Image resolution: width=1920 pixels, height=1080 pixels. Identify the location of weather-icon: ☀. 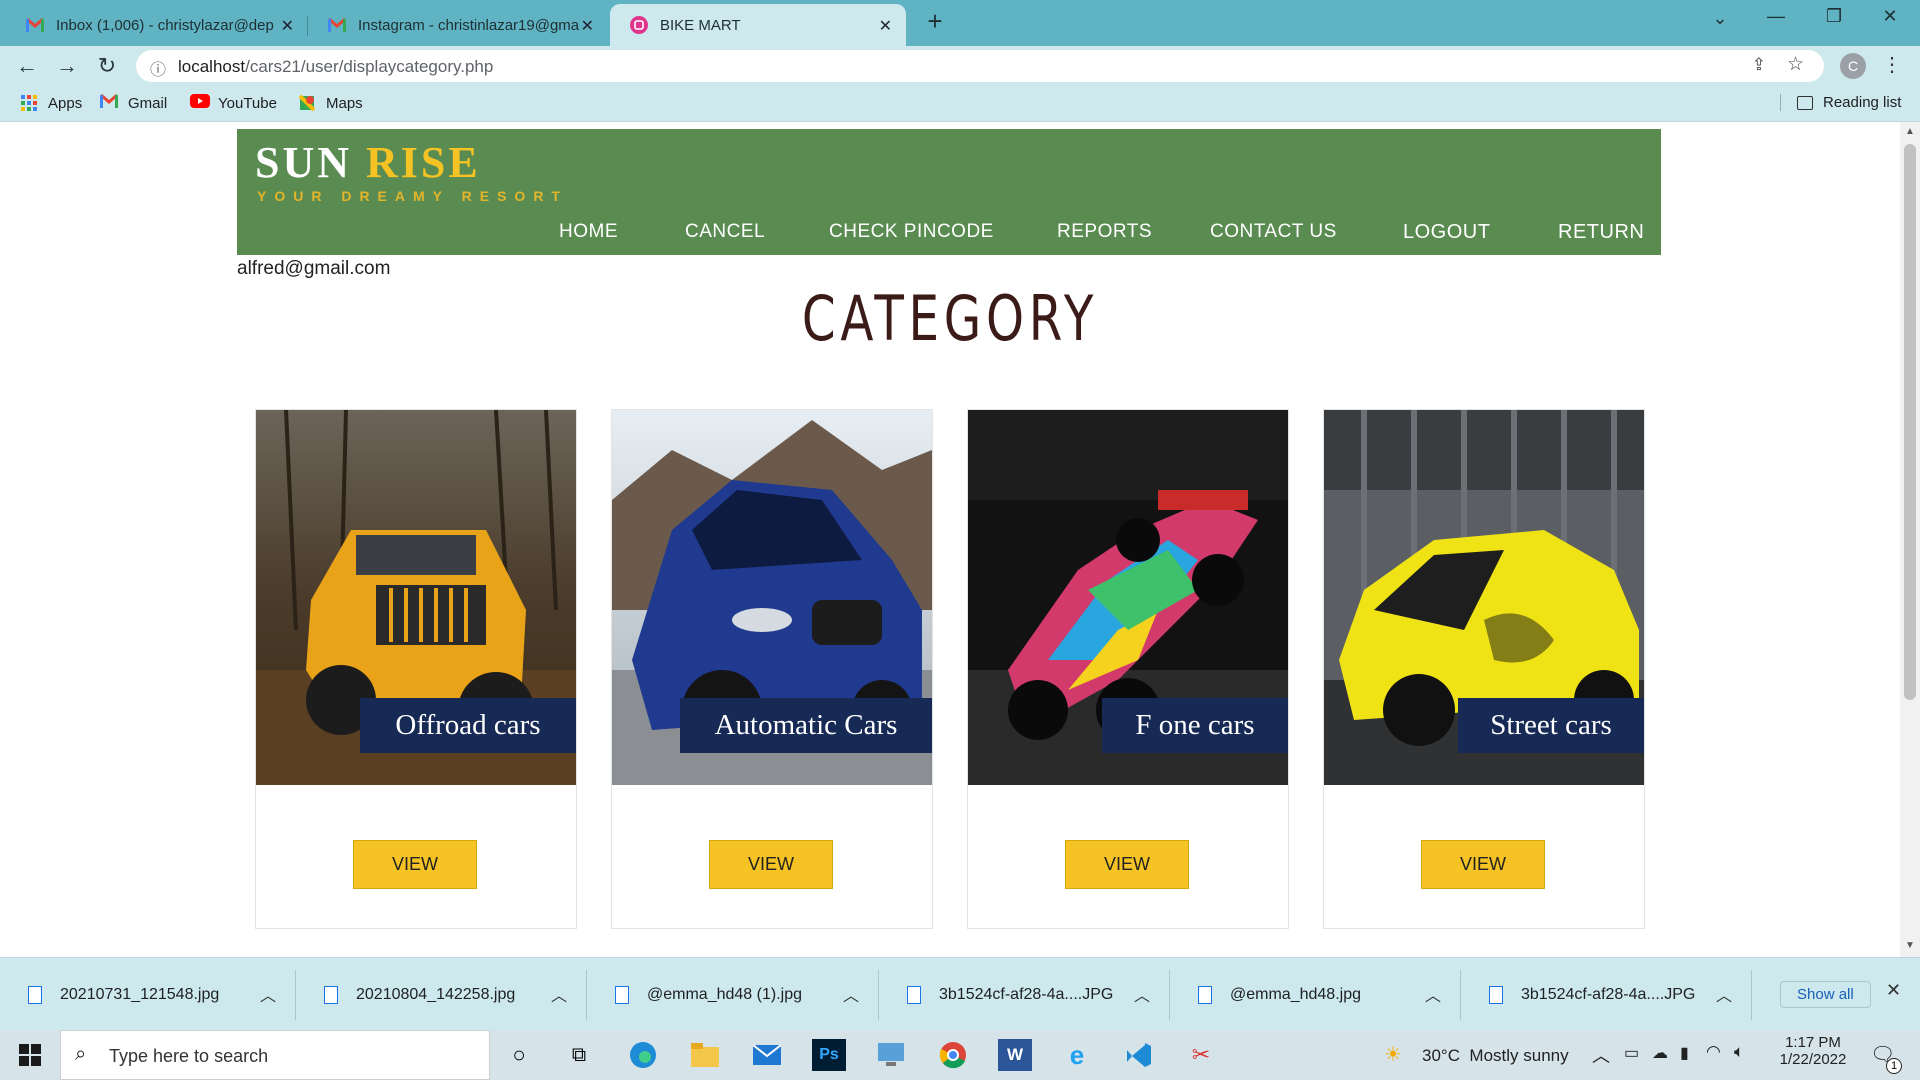
(1393, 1055).